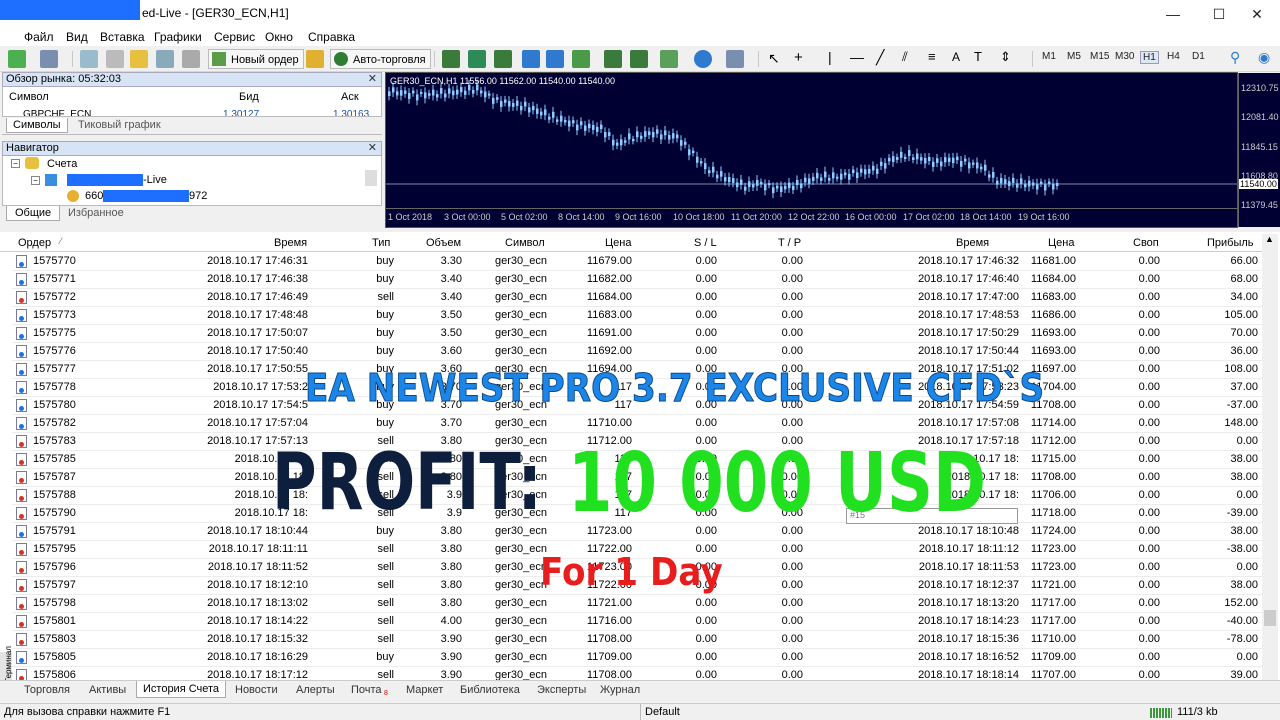  What do you see at coordinates (639, 59) in the screenshot?
I see `chart-shift-icon` at bounding box center [639, 59].